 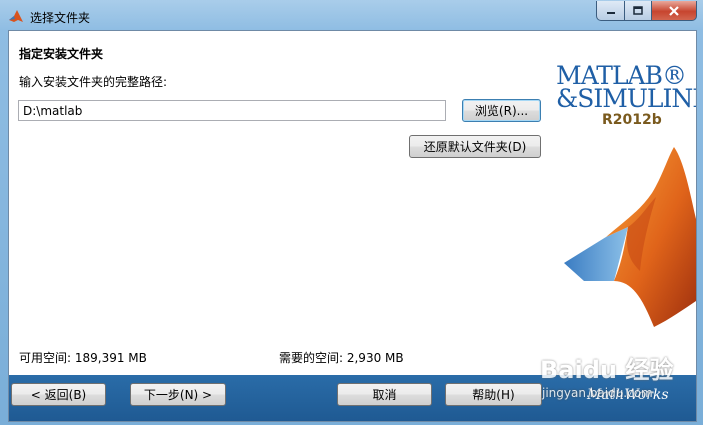 What do you see at coordinates (630, 237) in the screenshot?
I see `membrane-icon` at bounding box center [630, 237].